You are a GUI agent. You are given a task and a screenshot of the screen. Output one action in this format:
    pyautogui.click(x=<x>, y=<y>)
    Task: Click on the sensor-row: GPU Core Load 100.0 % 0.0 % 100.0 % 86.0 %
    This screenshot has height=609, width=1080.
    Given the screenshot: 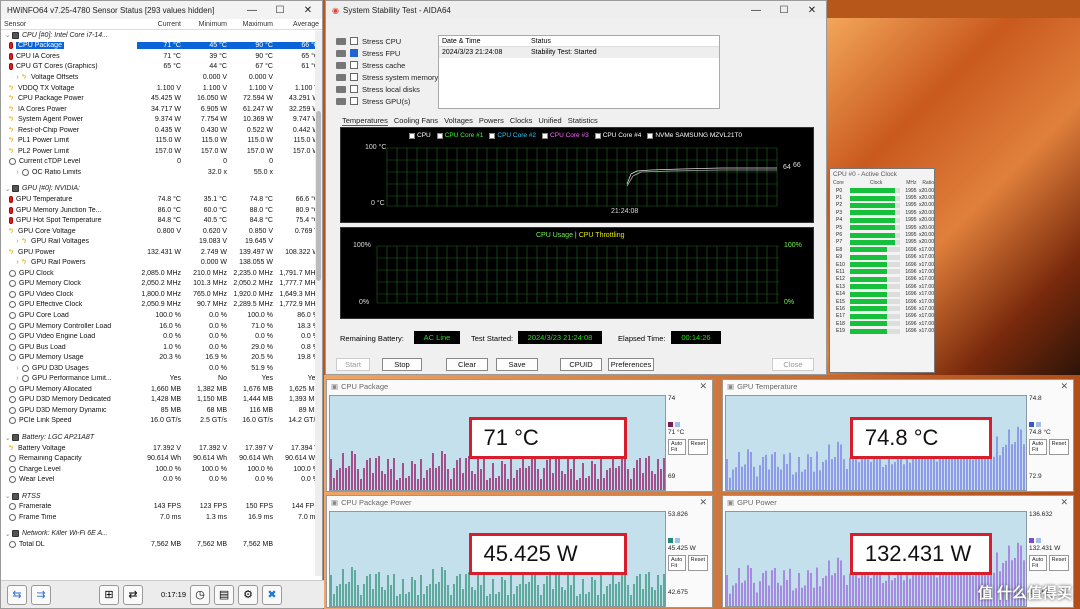 What is the action you would take?
    pyautogui.click(x=161, y=315)
    